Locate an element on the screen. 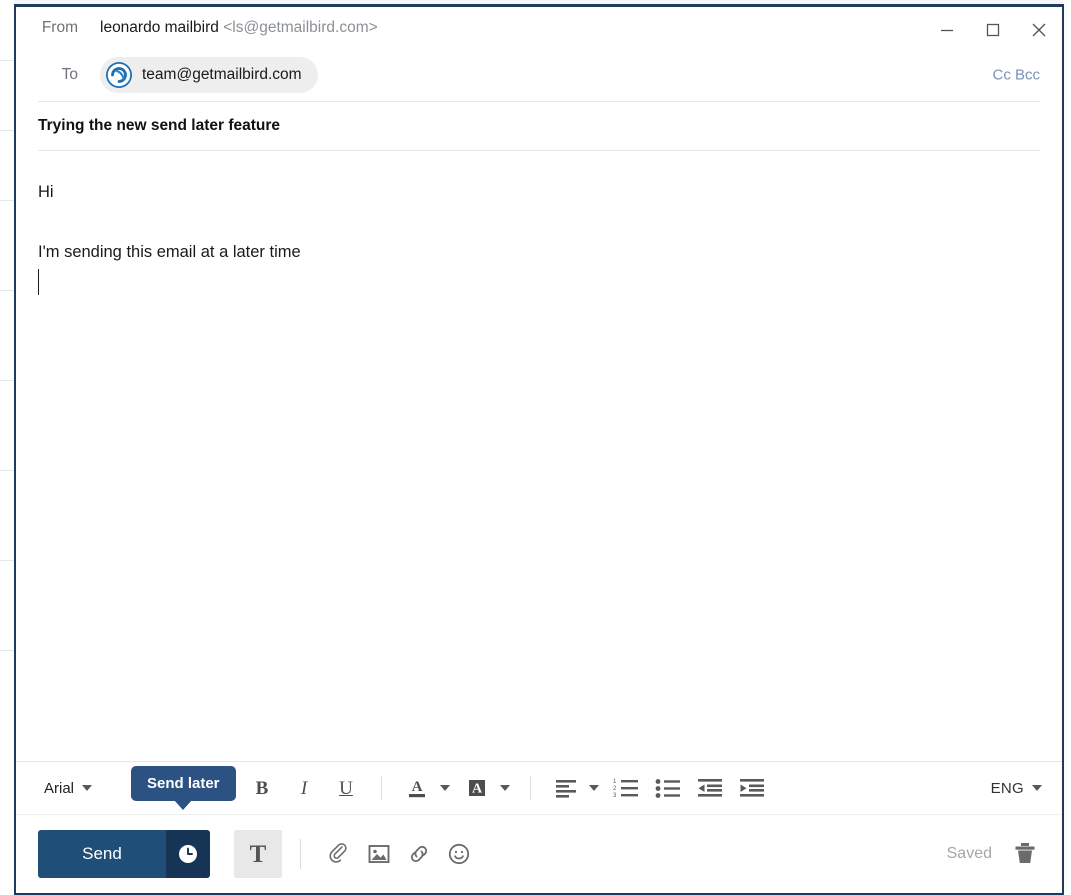 The image size is (1071, 895). maximize-button is located at coordinates (993, 30).